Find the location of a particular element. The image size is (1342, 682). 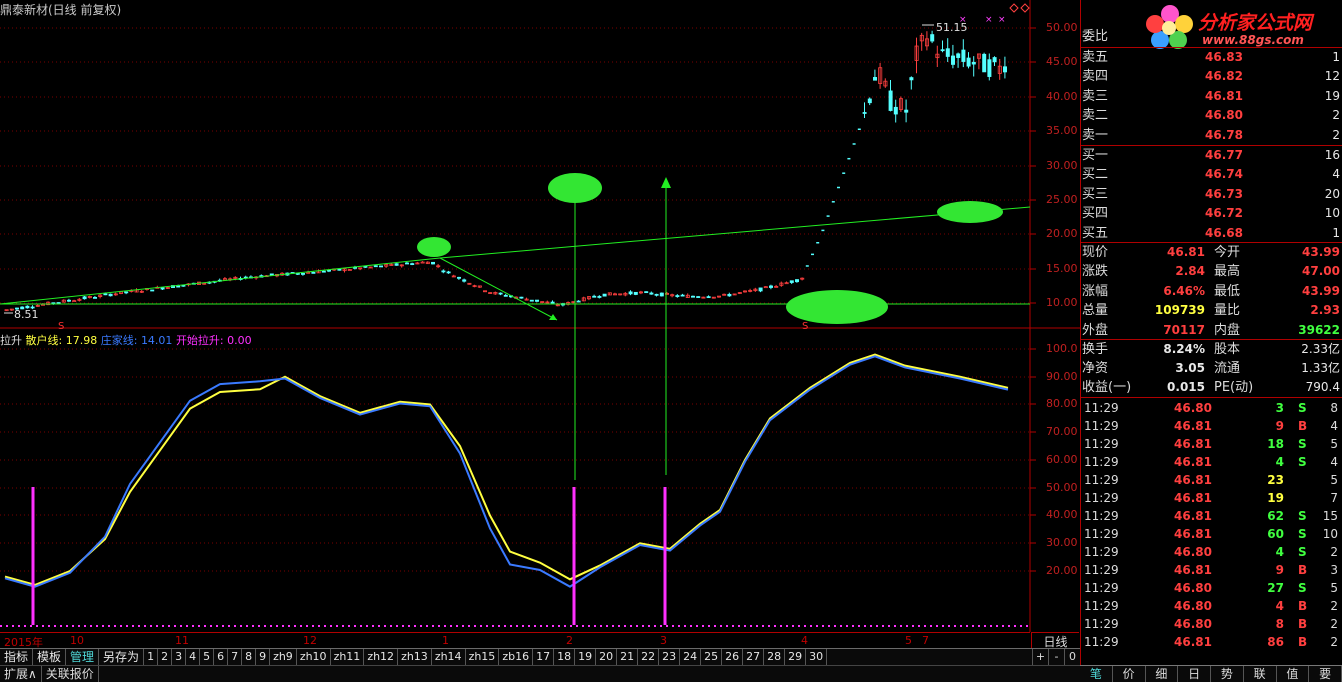

bids-label: 买四 is located at coordinates (1095, 214).